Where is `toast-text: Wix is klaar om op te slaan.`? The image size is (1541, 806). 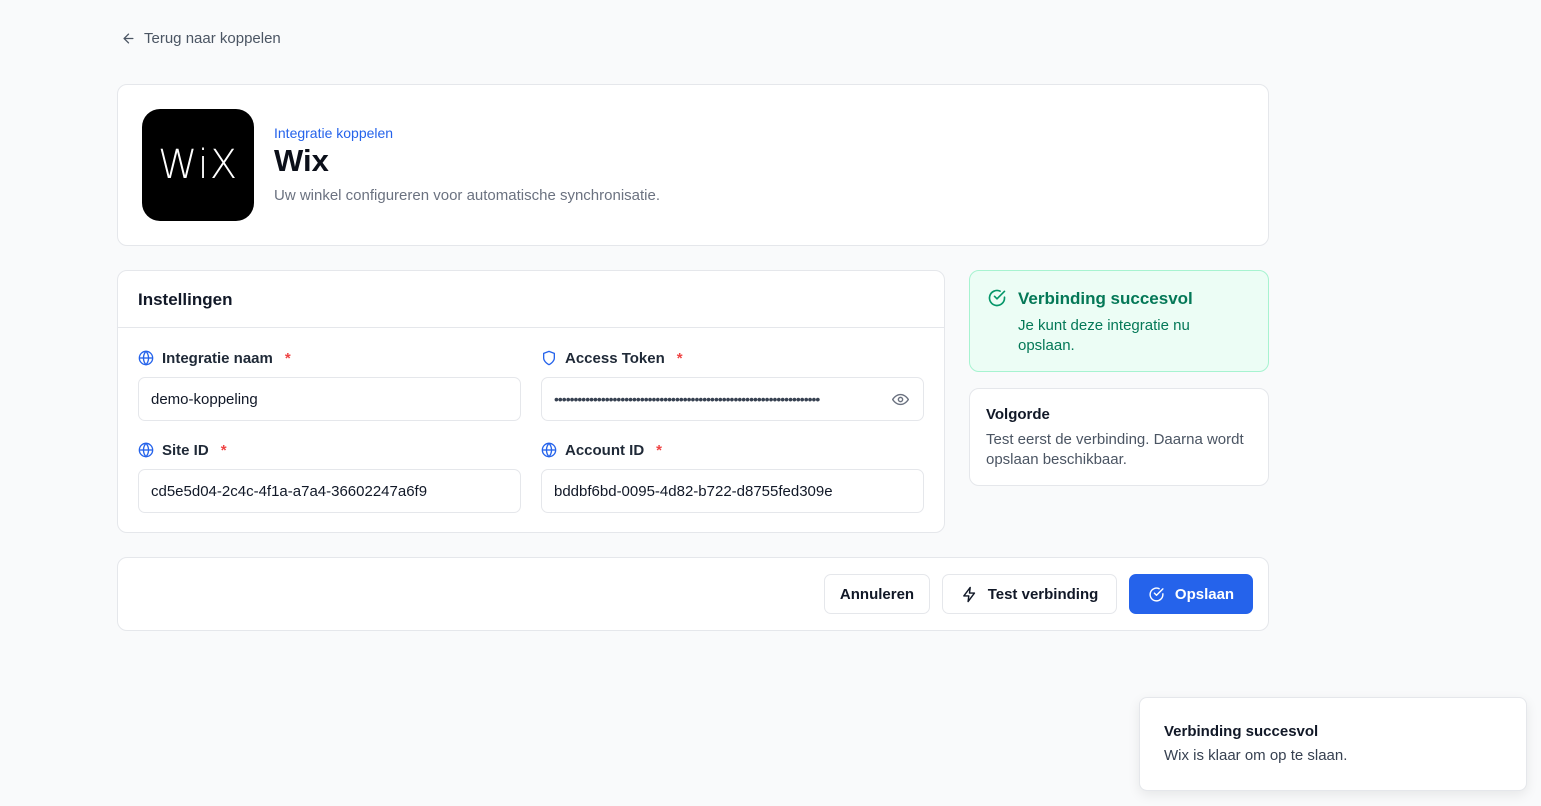
toast-text: Wix is klaar om op te slaan. is located at coordinates (1256, 755).